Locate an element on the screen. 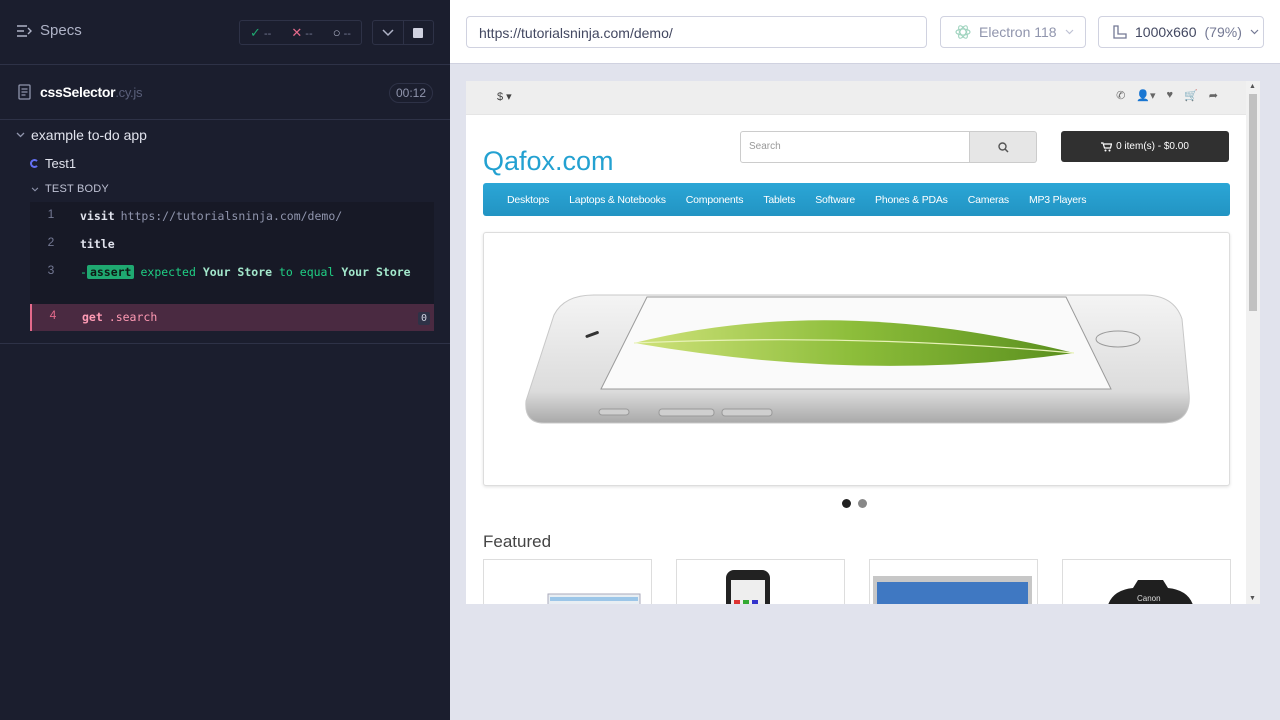 Image resolution: width=1280 pixels, height=720 pixels. passed-stat: ✓ -- is located at coordinates (261, 32).